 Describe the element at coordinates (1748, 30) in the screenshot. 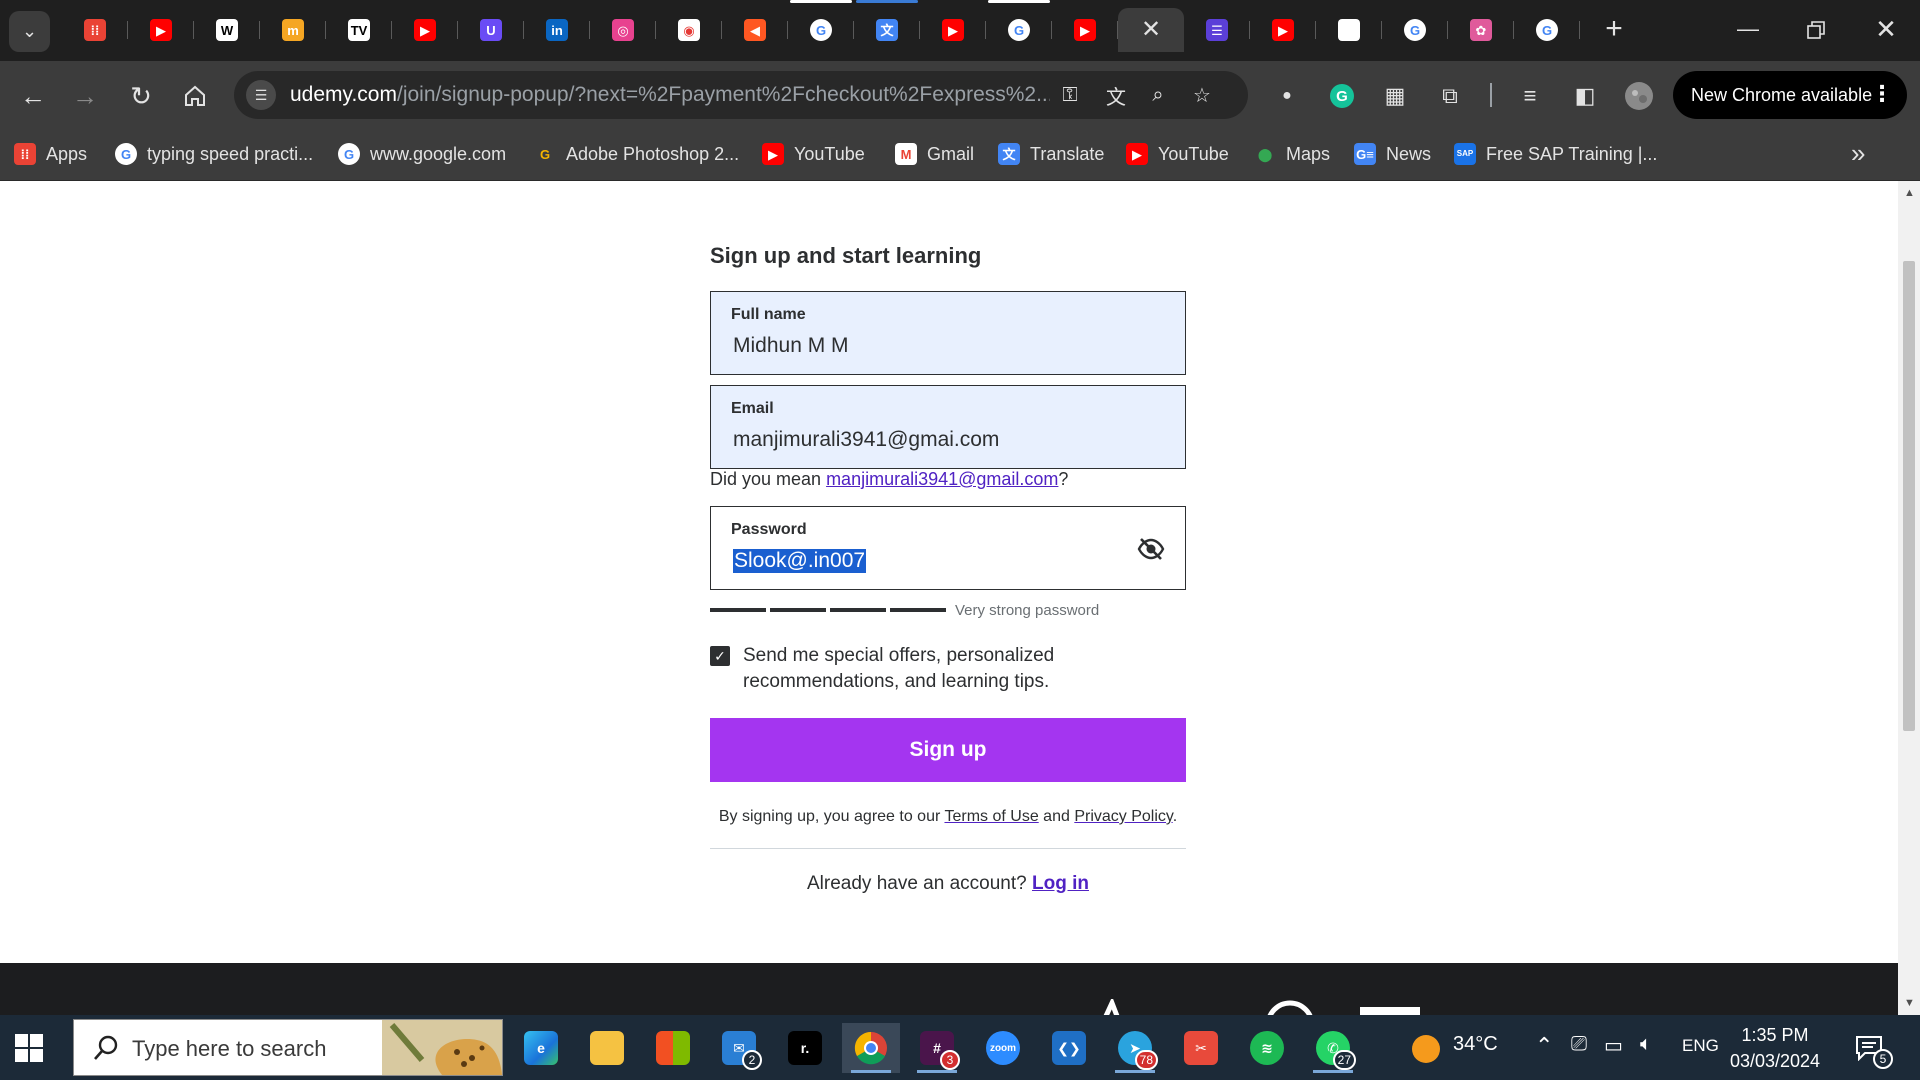

I see `minimize-button: —` at that location.